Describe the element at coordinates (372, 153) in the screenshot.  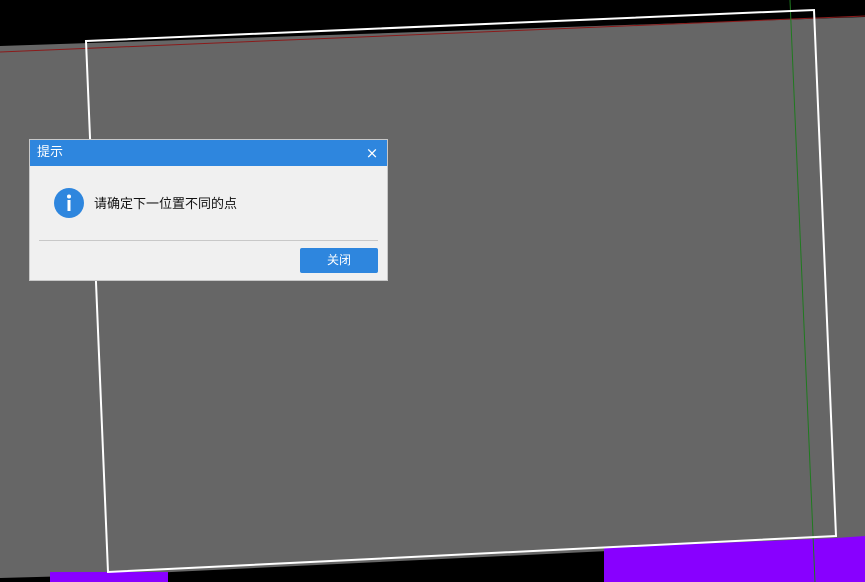
I see `close-icon: ×` at that location.